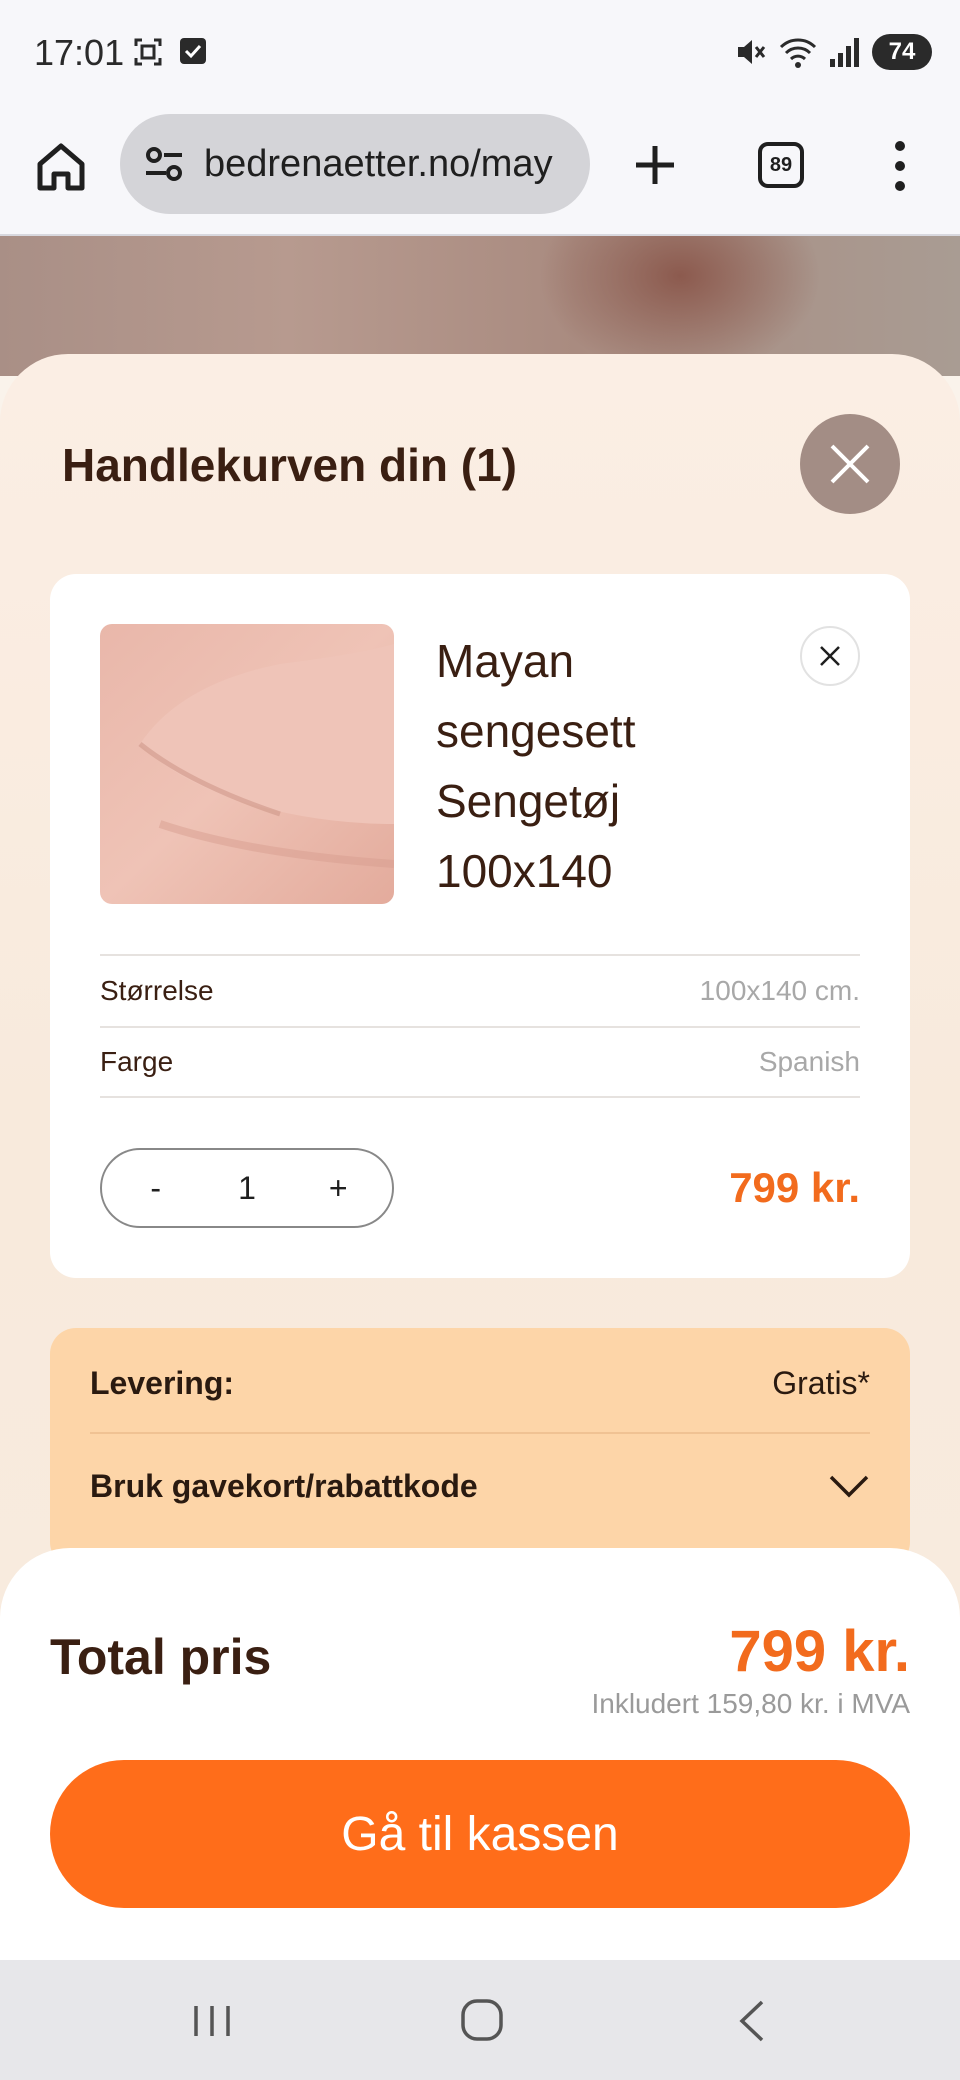  I want to click on browser-toolbar: bedrenaetter.no/may 89, so click(480, 173).